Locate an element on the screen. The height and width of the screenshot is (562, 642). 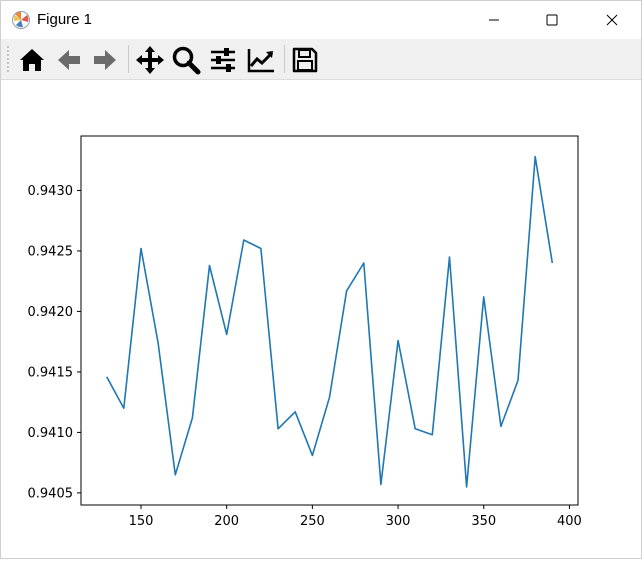
minimize-icon is located at coordinates (494, 20).